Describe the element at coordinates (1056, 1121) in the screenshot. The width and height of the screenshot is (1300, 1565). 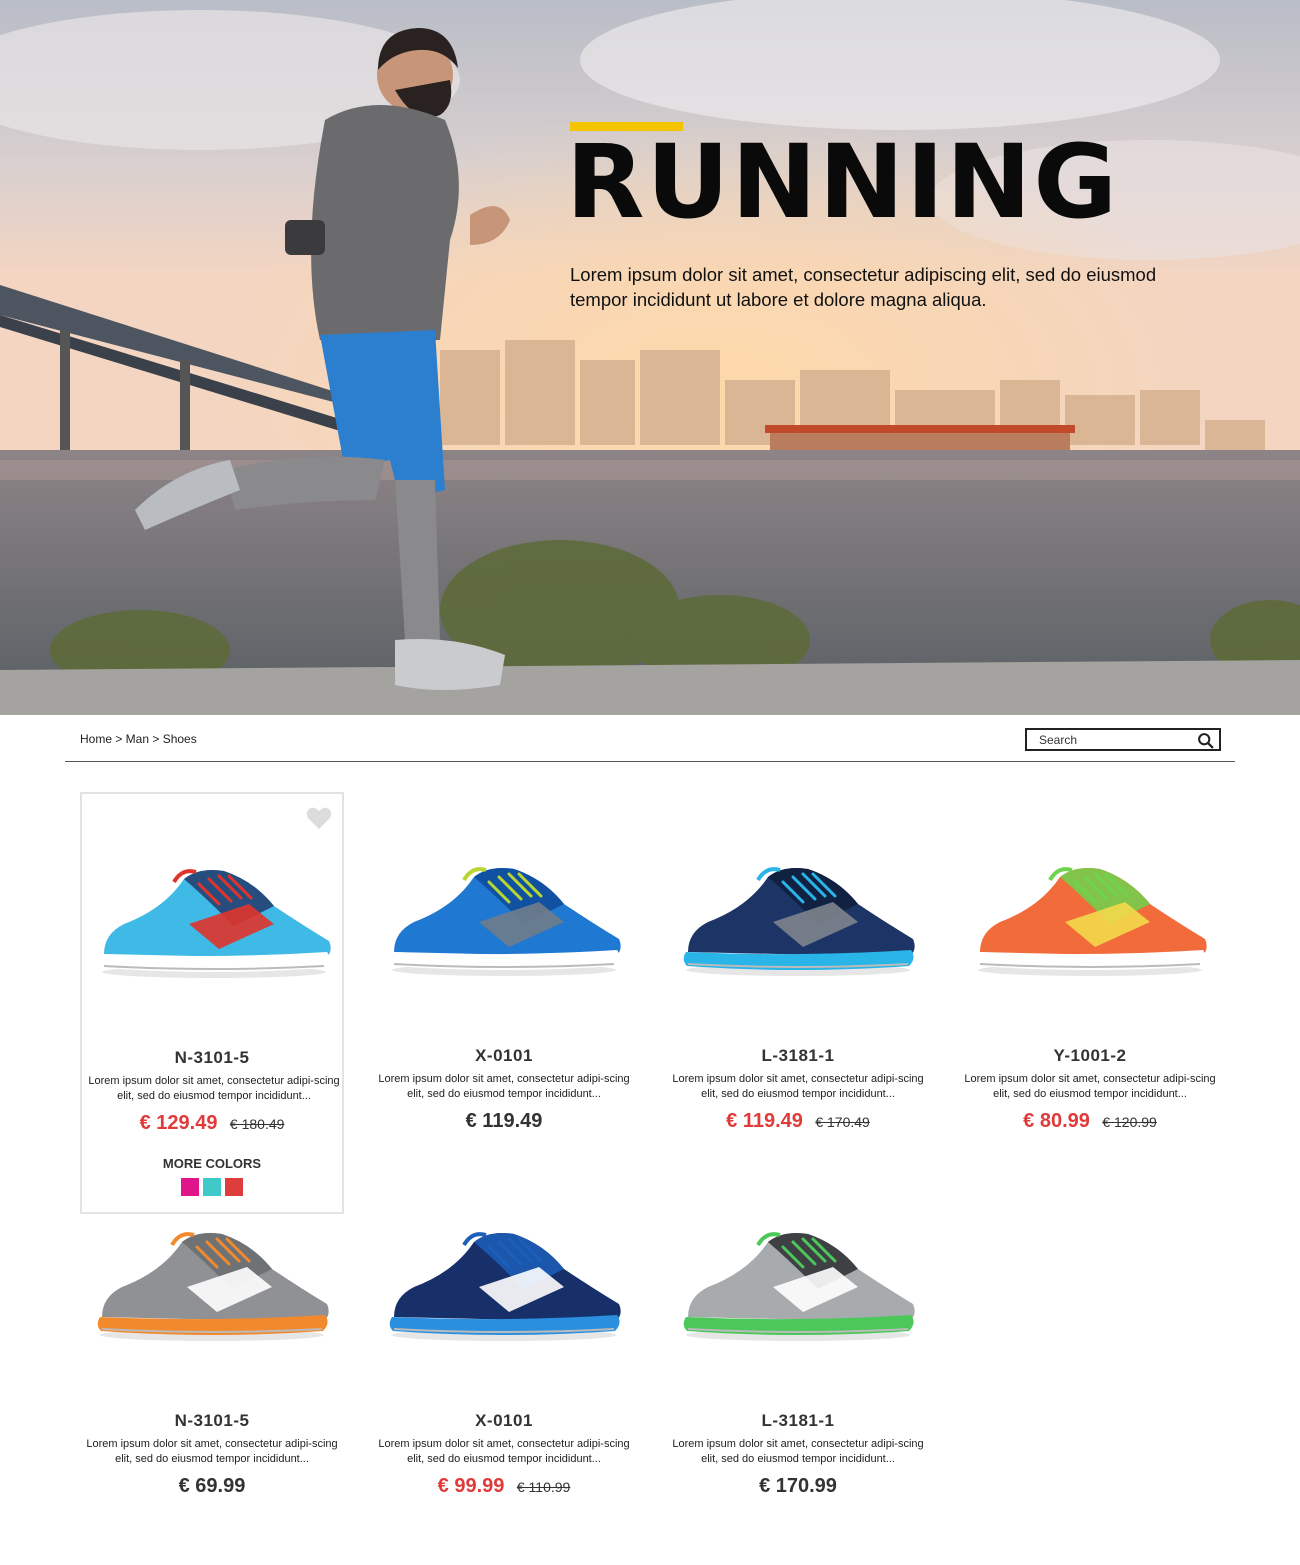
I see `product-price: € 80.99` at that location.